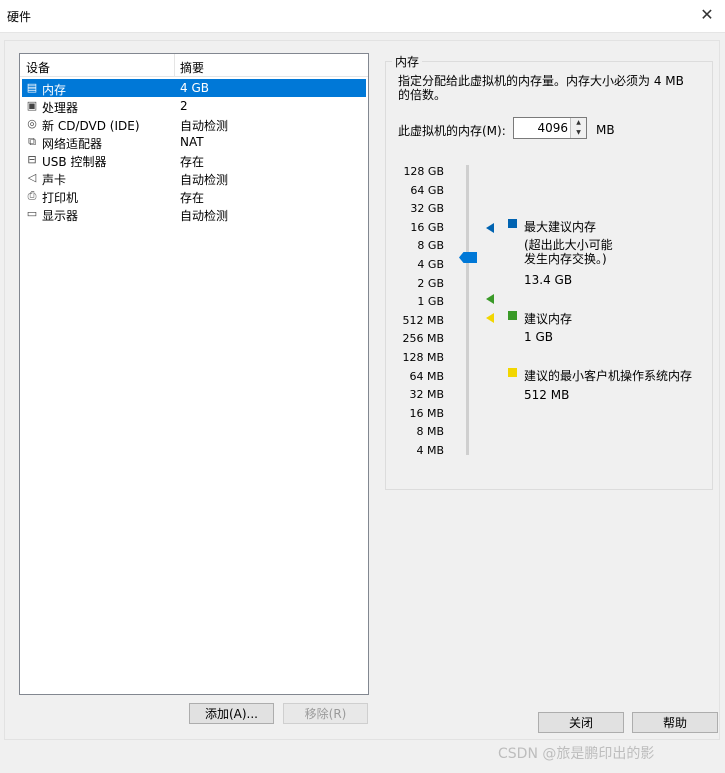  What do you see at coordinates (32, 213) in the screenshot?
I see `monitor-icon: ▭` at bounding box center [32, 213].